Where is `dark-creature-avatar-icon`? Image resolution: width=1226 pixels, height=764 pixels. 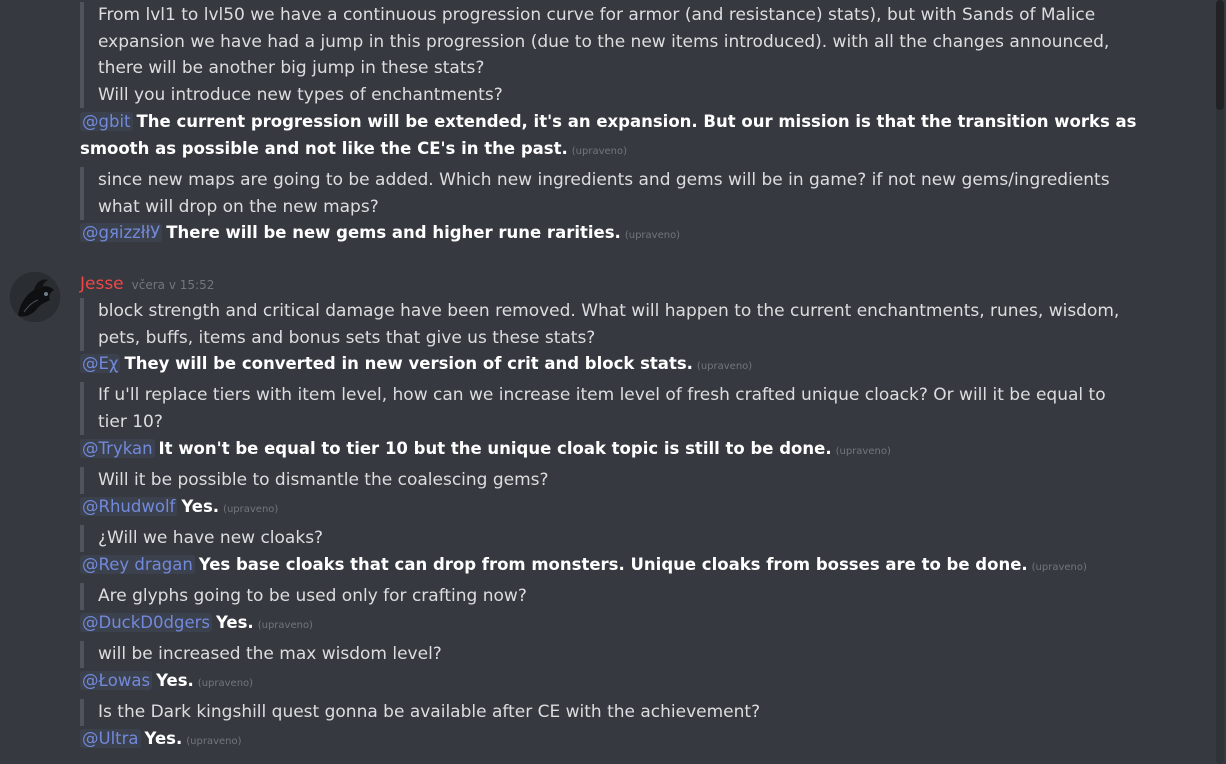 dark-creature-avatar-icon is located at coordinates (35, 297).